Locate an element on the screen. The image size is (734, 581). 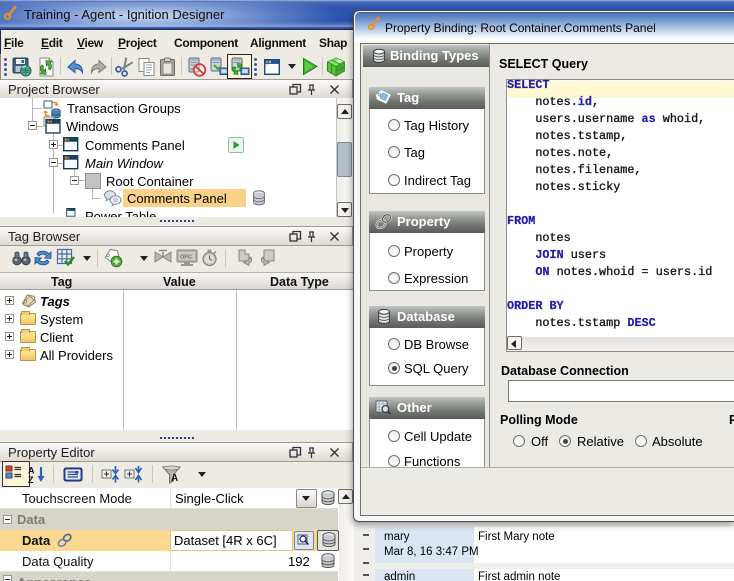
svg-text: Z is located at coordinates (31, 479).